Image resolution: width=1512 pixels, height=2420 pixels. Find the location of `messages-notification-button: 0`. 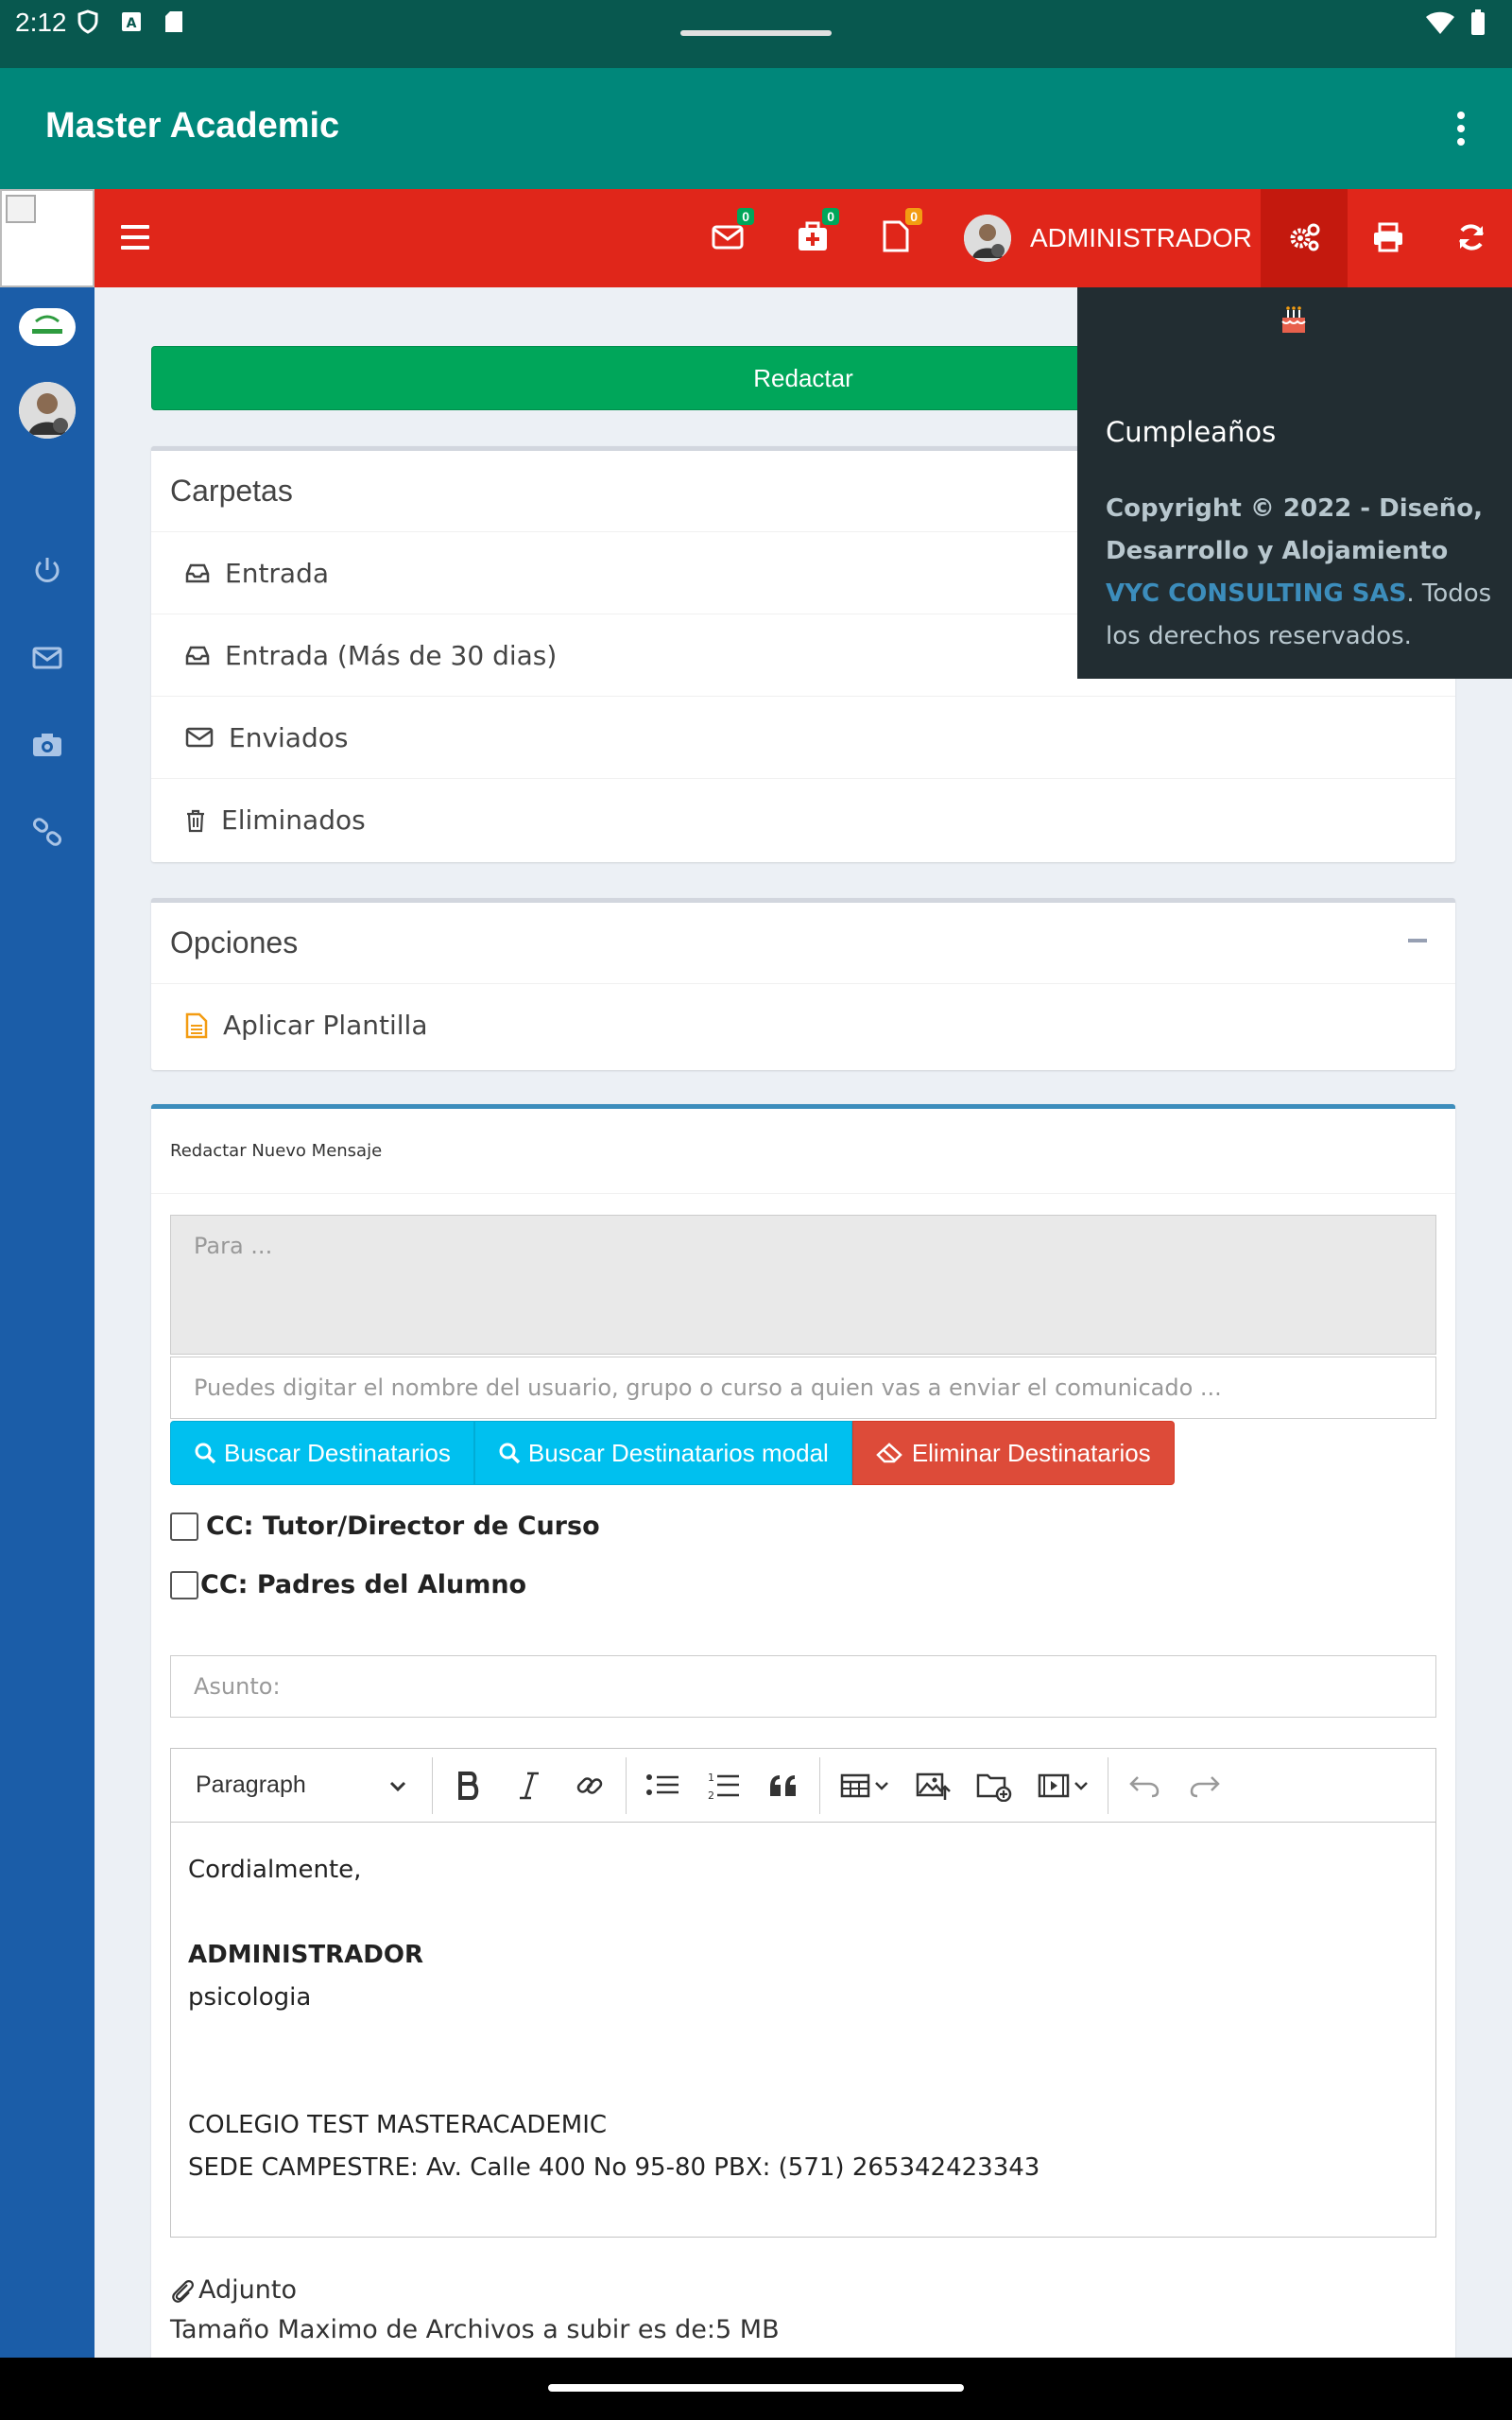

messages-notification-button: 0 is located at coordinates (732, 233).